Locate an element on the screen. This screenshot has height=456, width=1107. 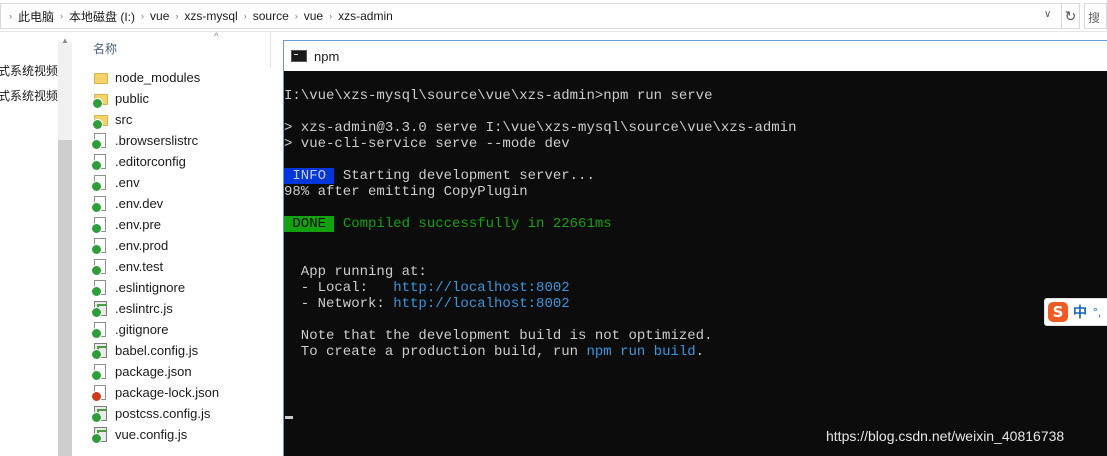
file-row: package.json is located at coordinates (141, 371).